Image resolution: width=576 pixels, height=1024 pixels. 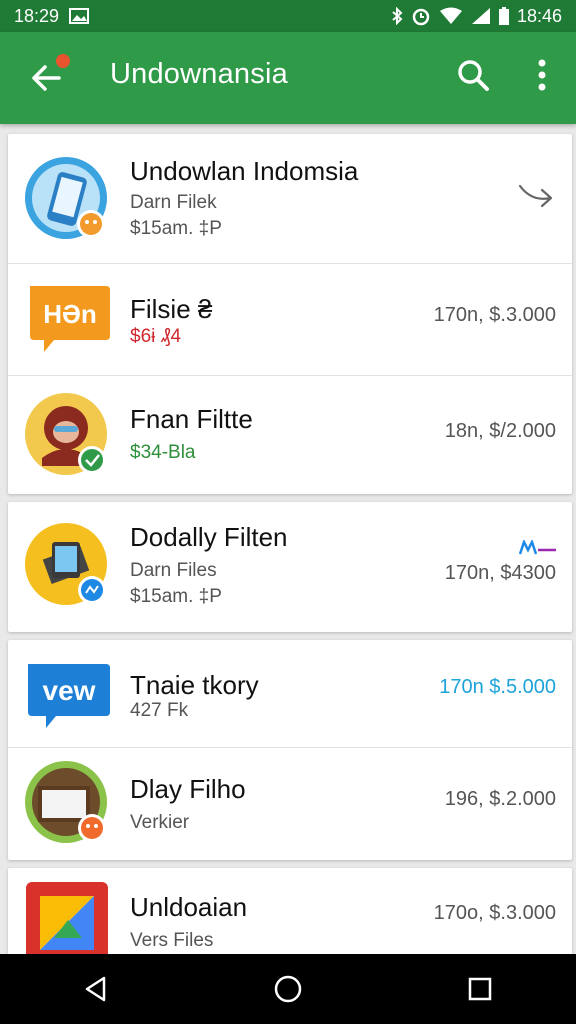 What do you see at coordinates (159, 710) in the screenshot?
I see `item-subtitle: 427 Fk` at bounding box center [159, 710].